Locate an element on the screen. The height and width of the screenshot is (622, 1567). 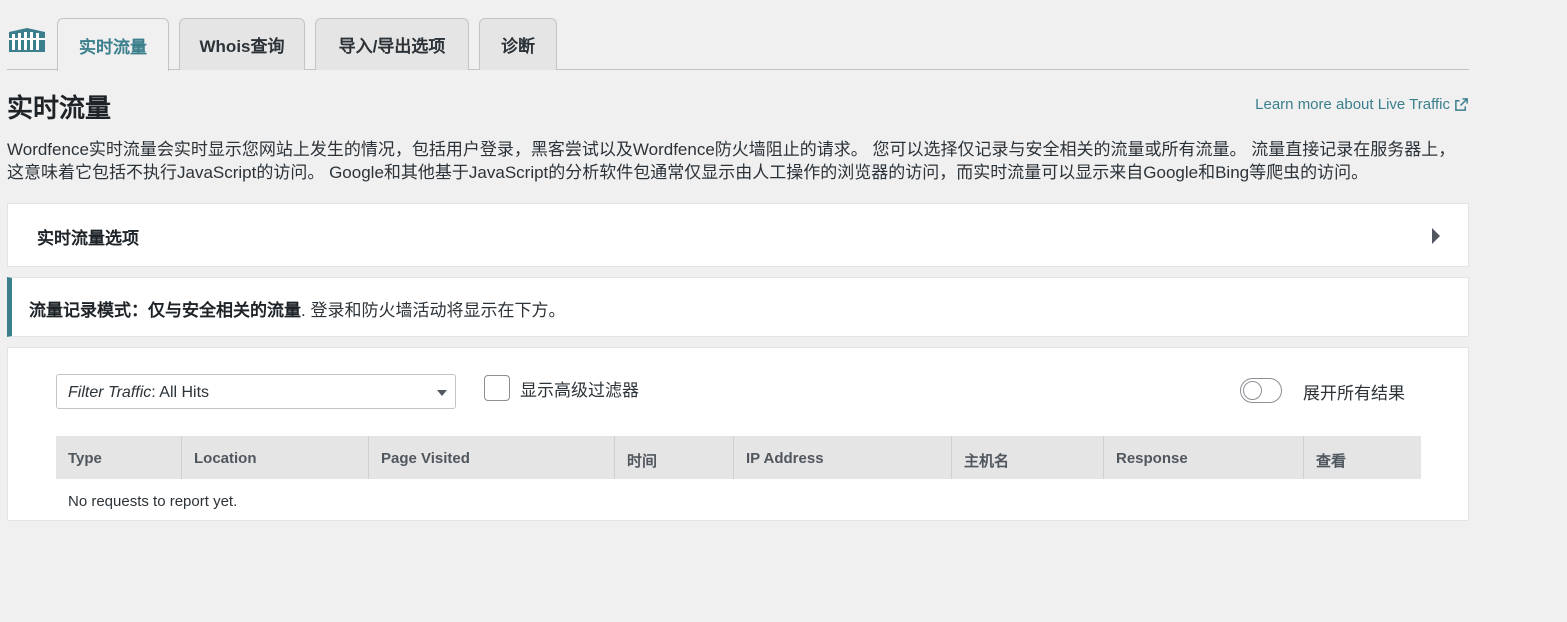
wordfence-logo-icon is located at coordinates (27, 40).